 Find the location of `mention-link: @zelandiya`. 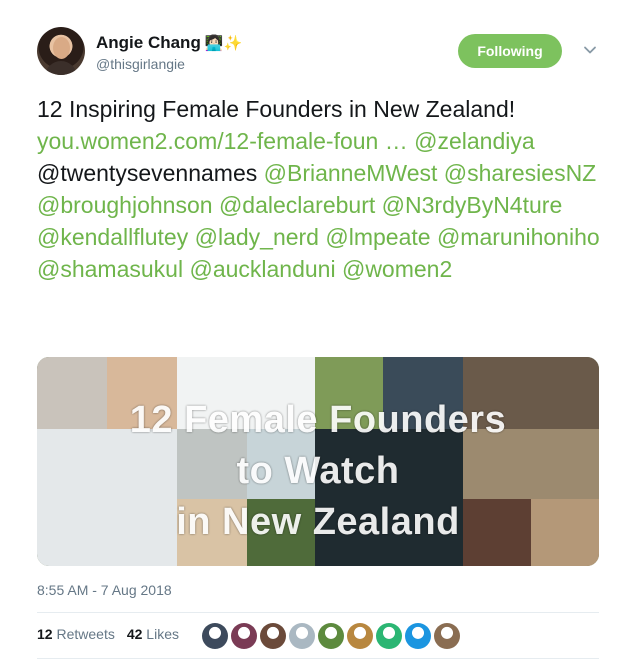

mention-link: @zelandiya is located at coordinates (474, 141).